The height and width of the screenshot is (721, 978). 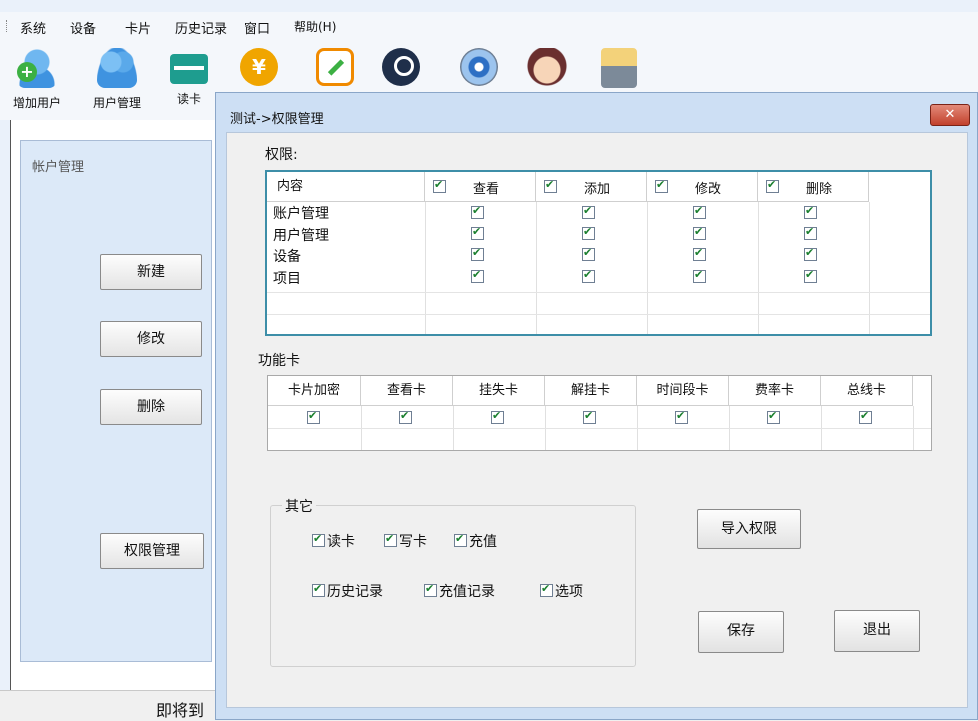 I want to click on menu-window: 窗口, so click(x=257, y=27).